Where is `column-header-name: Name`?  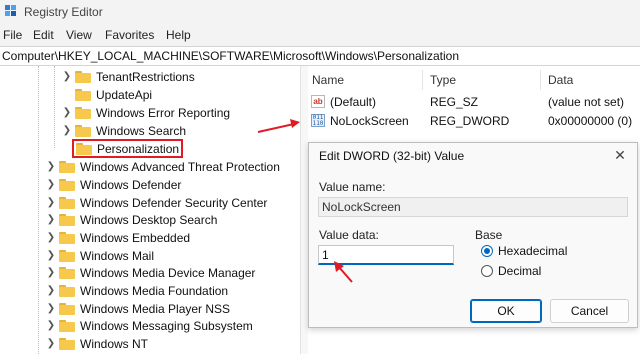 column-header-name: Name is located at coordinates (328, 80).